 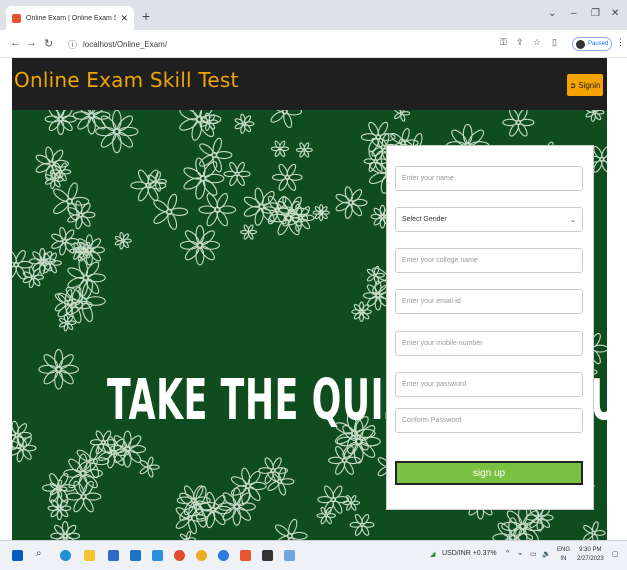 I want to click on close-window-icon: ✕, so click(x=615, y=13).